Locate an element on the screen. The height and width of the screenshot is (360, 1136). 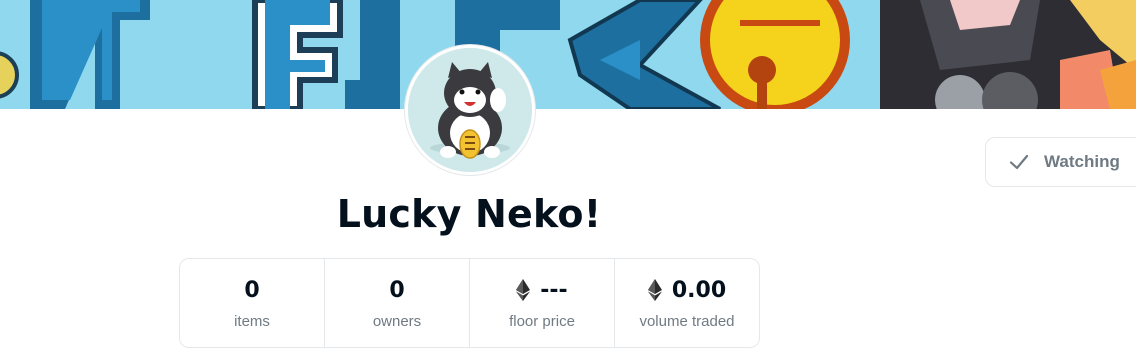
check-icon is located at coordinates (1019, 162).